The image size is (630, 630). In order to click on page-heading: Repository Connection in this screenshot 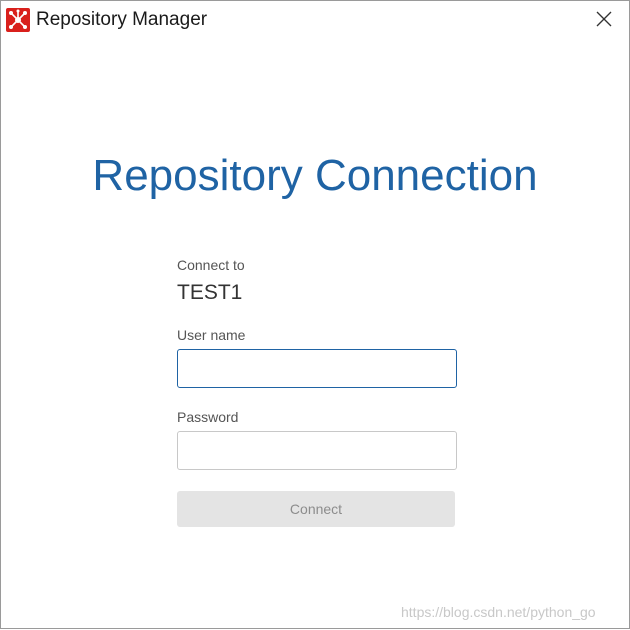, I will do `click(315, 175)`.